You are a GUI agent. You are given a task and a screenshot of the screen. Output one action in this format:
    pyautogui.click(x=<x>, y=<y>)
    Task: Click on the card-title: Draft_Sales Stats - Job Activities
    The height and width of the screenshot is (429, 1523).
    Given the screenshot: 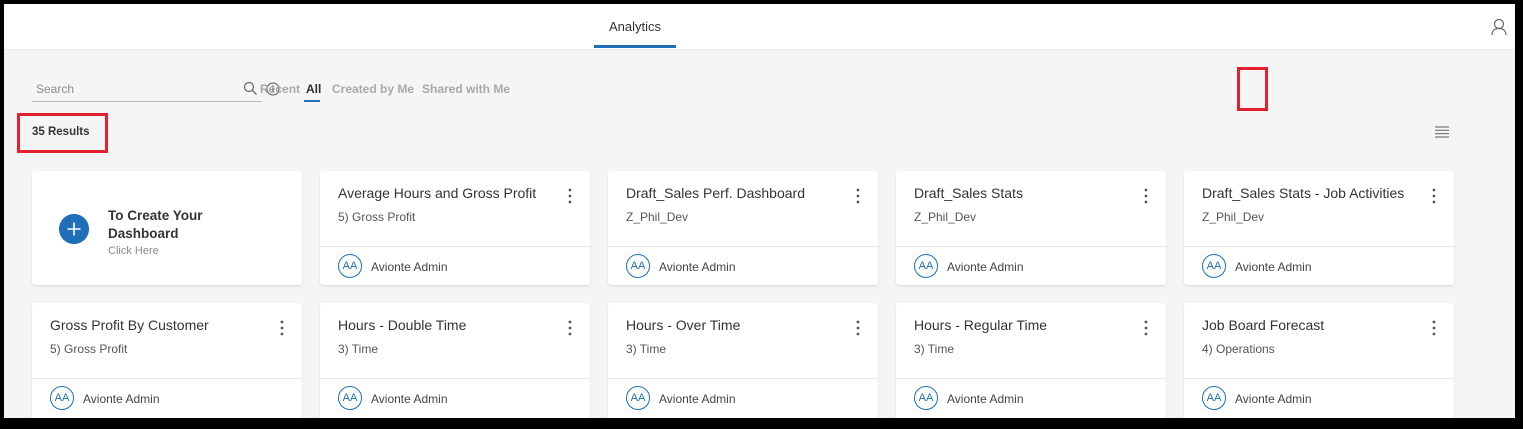 What is the action you would take?
    pyautogui.click(x=1303, y=193)
    